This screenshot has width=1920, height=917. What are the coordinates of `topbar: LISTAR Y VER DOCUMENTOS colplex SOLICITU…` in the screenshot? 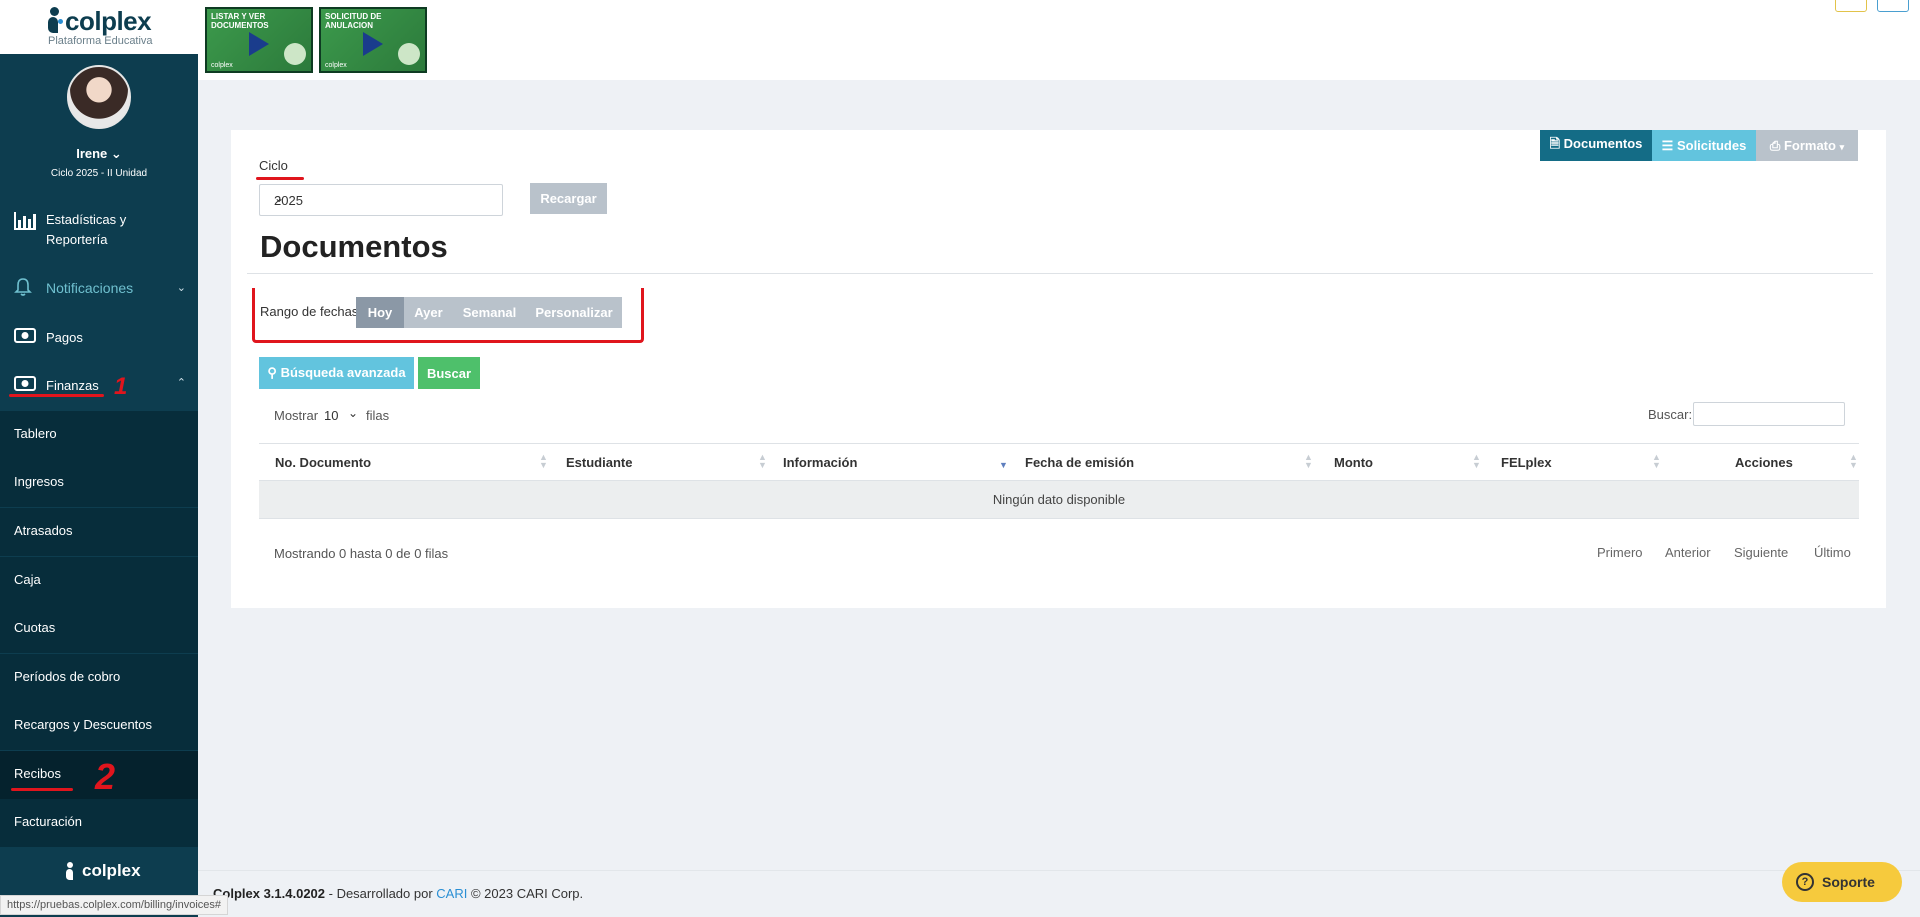 It's located at (1059, 40).